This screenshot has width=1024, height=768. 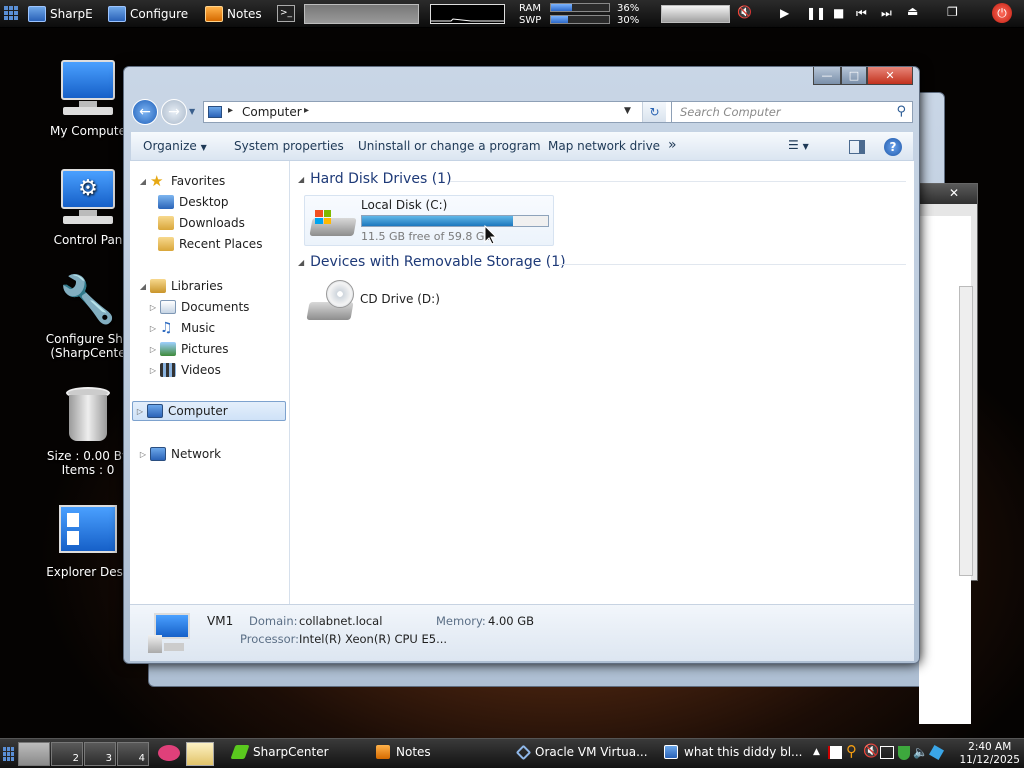 What do you see at coordinates (990, 747) in the screenshot?
I see `clock-time: 2:40 AM` at bounding box center [990, 747].